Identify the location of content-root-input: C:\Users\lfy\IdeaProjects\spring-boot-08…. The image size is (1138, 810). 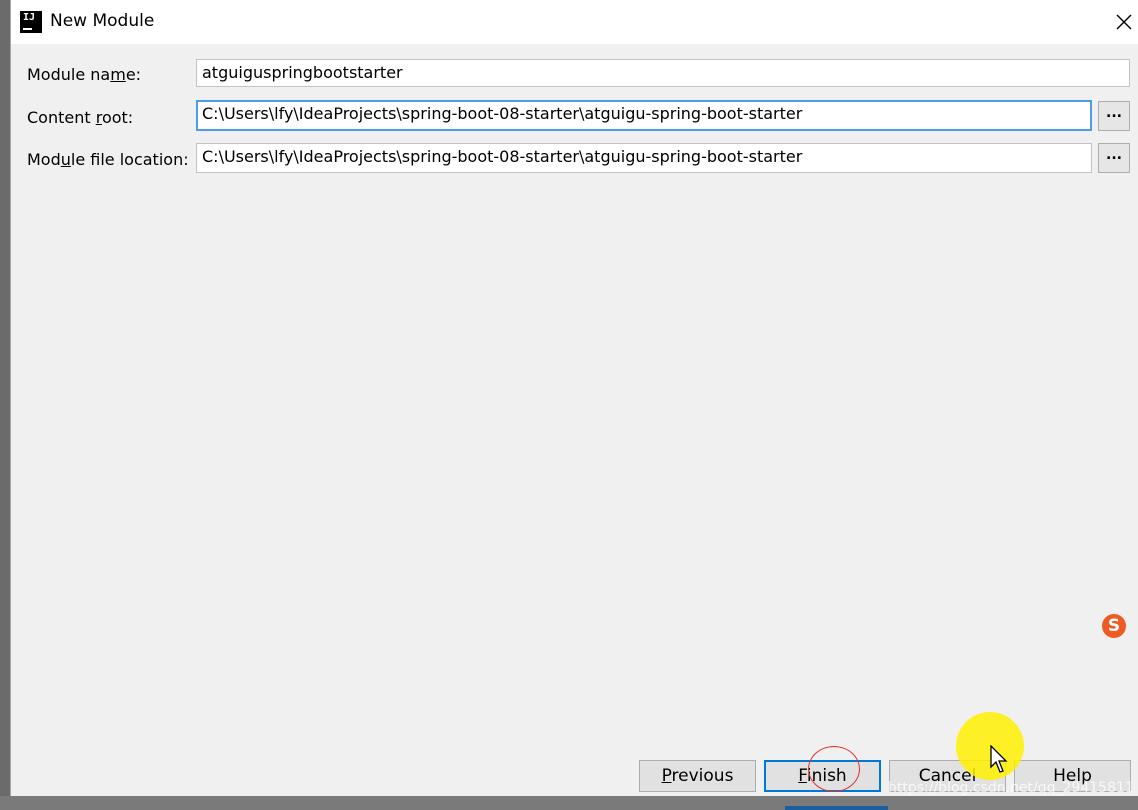
(644, 115).